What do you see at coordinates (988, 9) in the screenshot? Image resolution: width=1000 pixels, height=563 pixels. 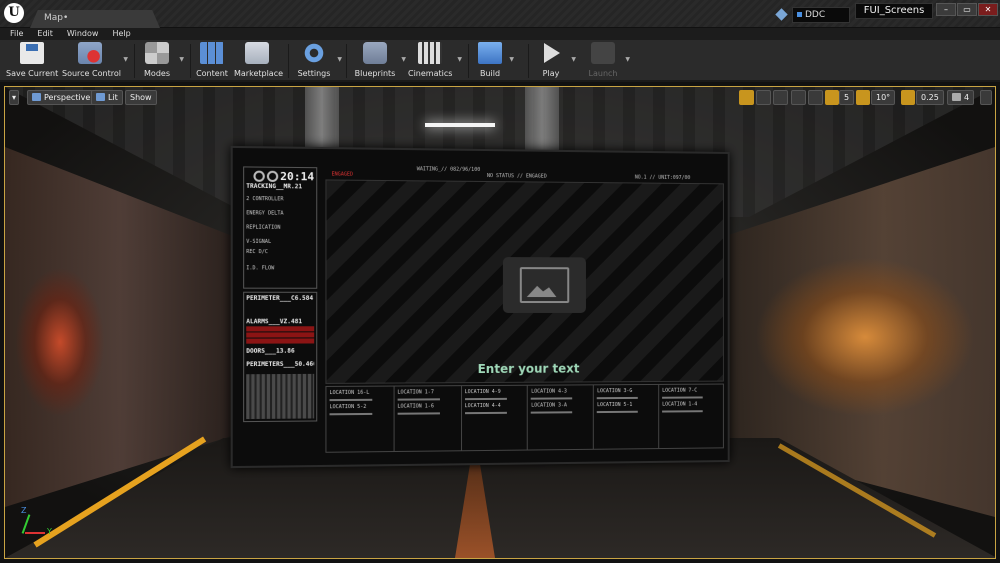 I see `close-button: ✕` at bounding box center [988, 9].